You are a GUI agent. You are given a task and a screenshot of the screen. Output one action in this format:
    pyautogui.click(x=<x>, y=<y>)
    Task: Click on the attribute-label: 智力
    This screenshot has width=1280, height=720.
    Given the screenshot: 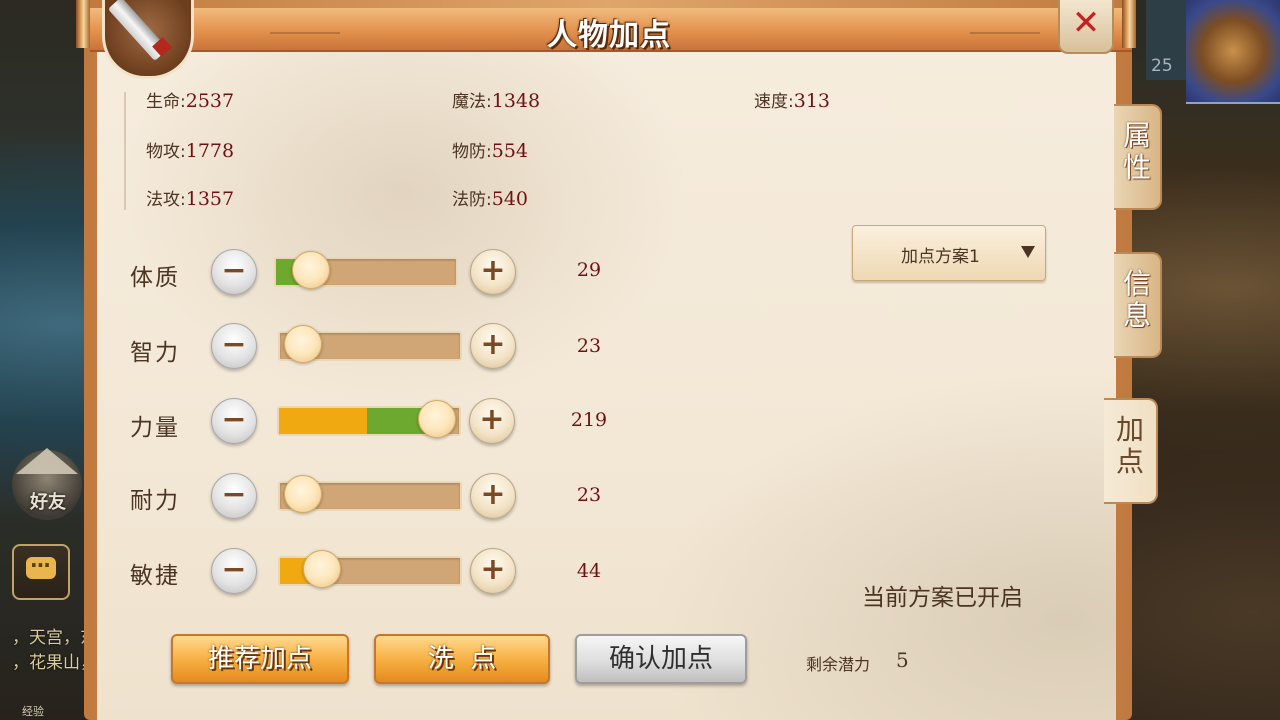 What is the action you would take?
    pyautogui.click(x=155, y=353)
    